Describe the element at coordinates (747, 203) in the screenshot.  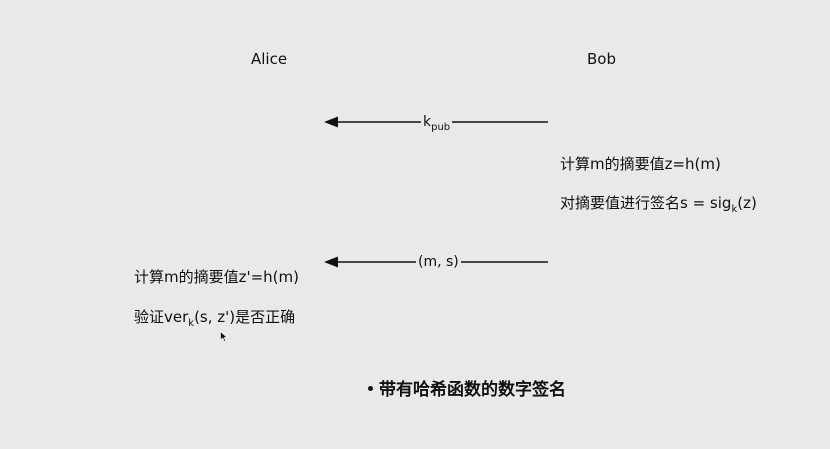
I see `step-tail: (z)` at that location.